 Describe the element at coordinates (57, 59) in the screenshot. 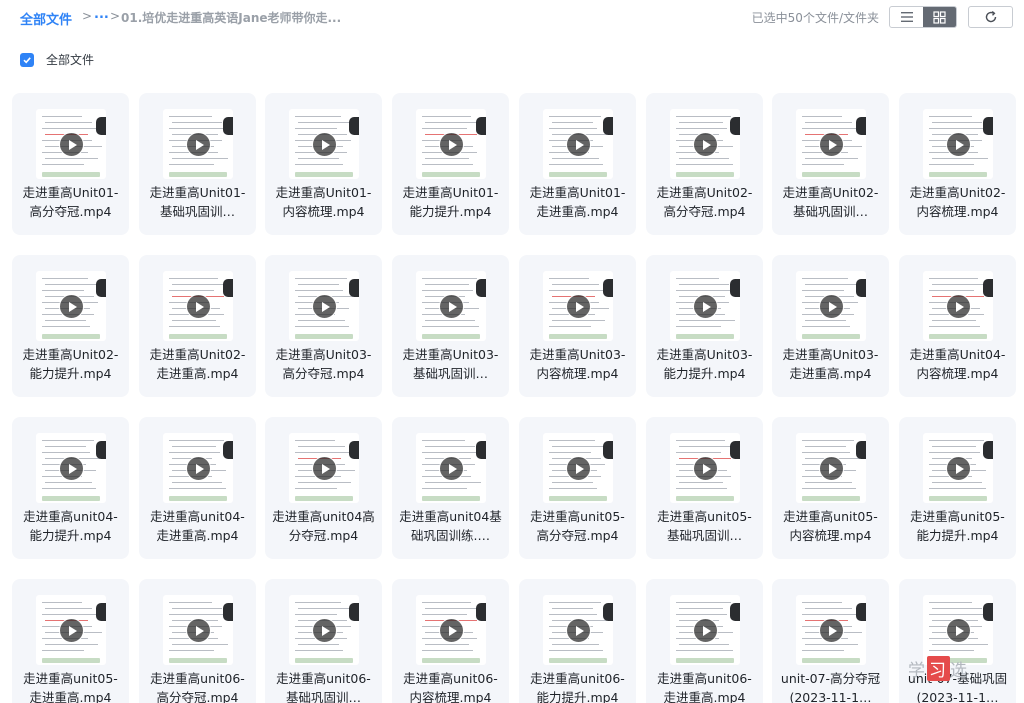

I see `select-all-row: 全部文件` at that location.